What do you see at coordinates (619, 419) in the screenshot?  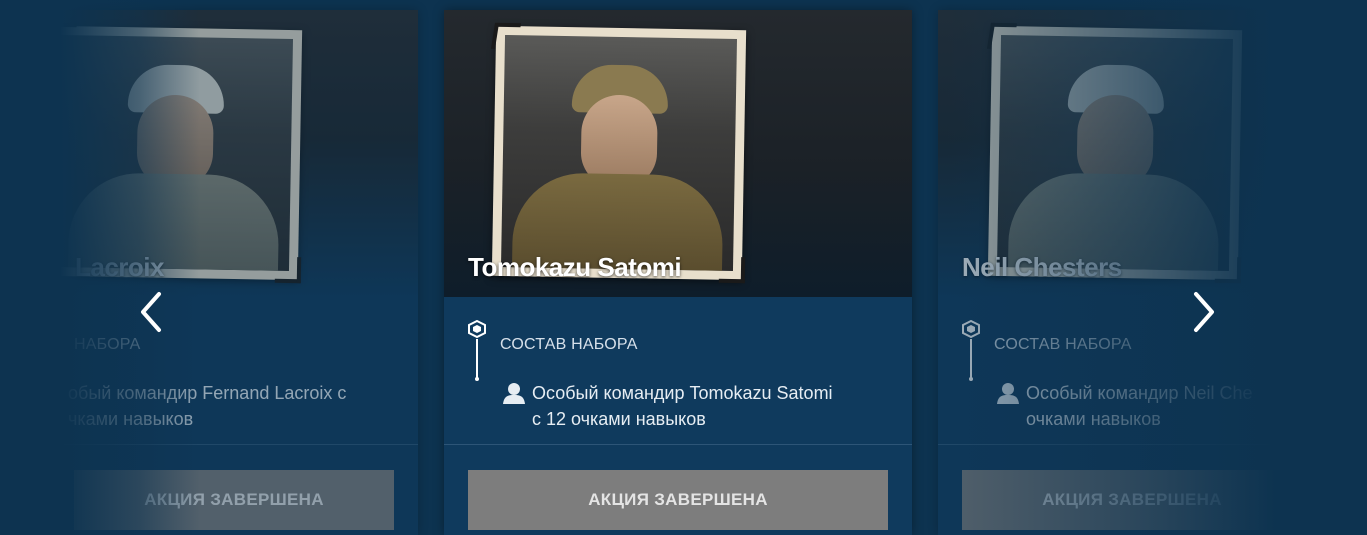 I see `item-line-2: с 12 очками навыков` at bounding box center [619, 419].